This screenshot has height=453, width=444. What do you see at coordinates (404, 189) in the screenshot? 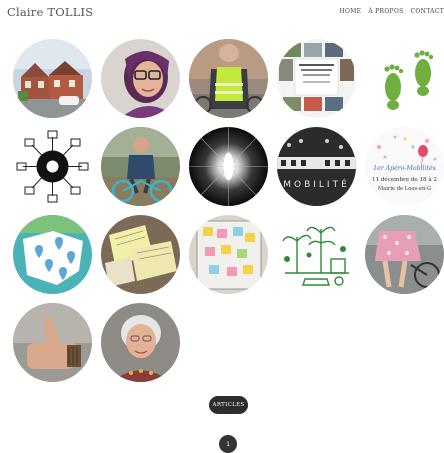
I see `apero-place-text: Mairie de Loos-en-G` at bounding box center [404, 189].